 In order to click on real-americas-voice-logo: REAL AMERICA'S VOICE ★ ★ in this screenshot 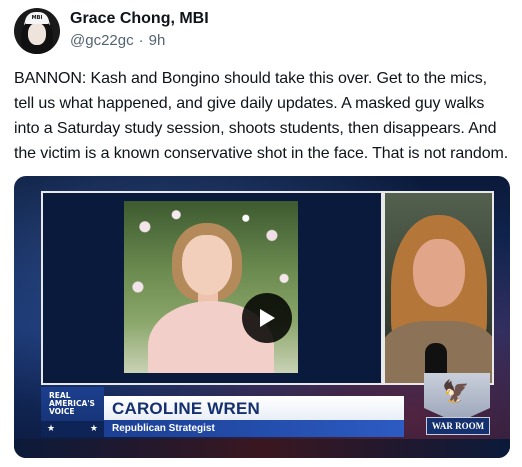, I will do `click(72, 412)`.